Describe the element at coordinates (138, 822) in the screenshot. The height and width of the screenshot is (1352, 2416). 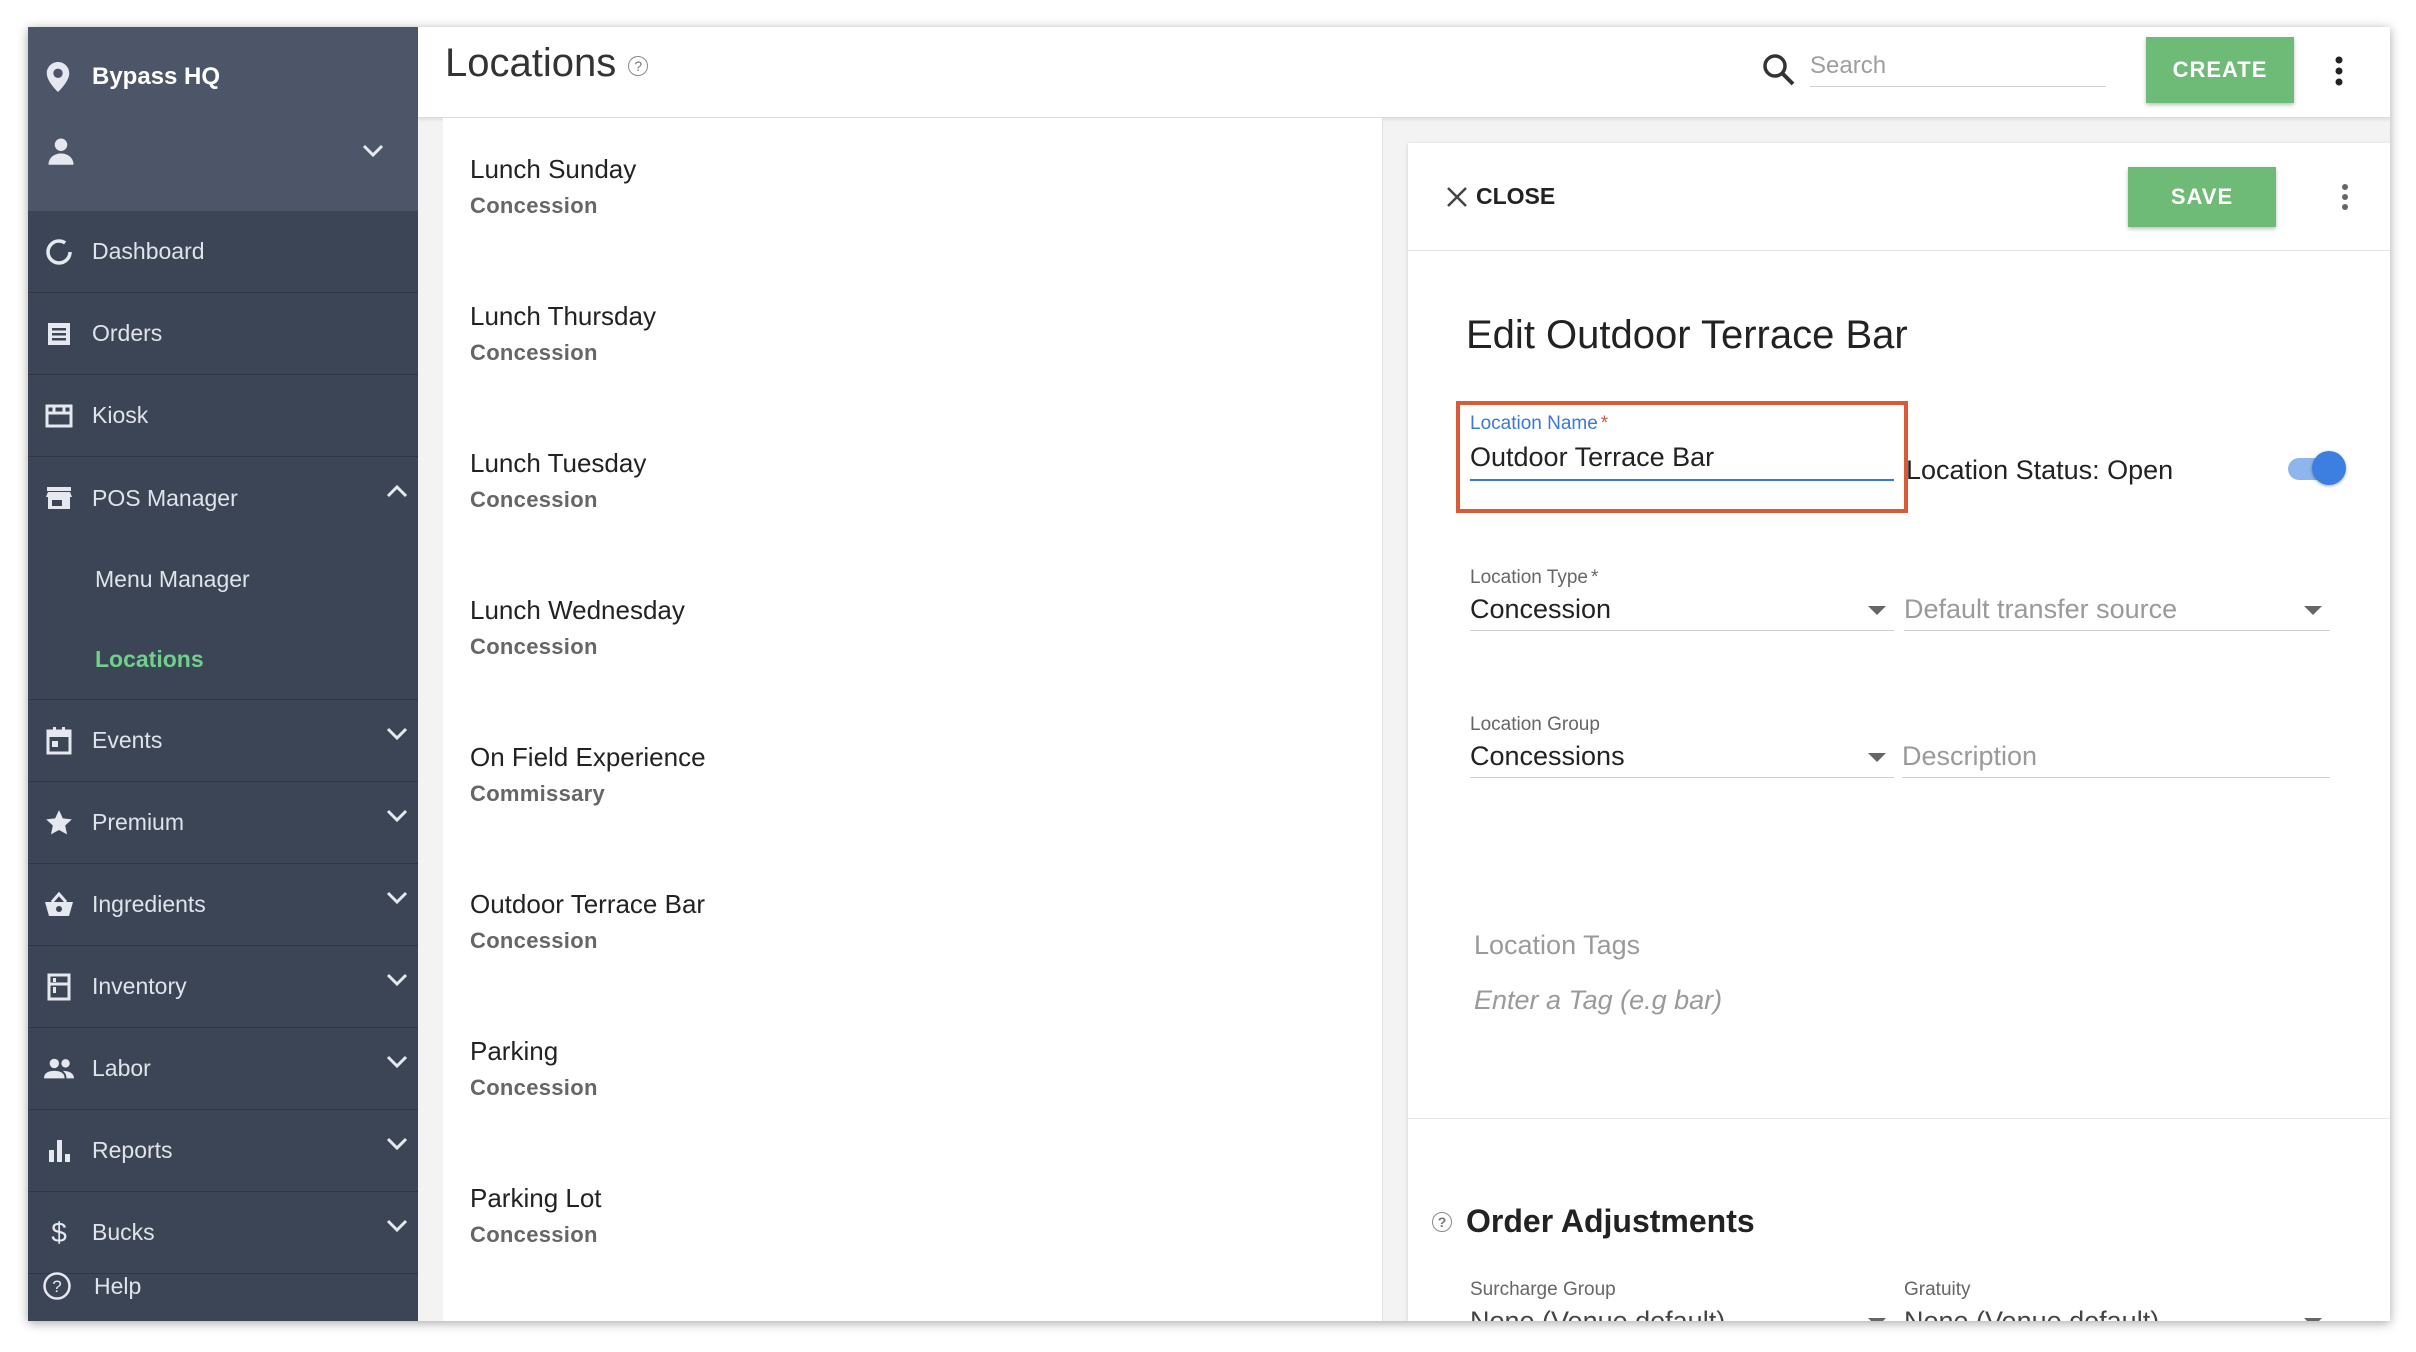
I see `sidebar-item-label: Premium` at that location.